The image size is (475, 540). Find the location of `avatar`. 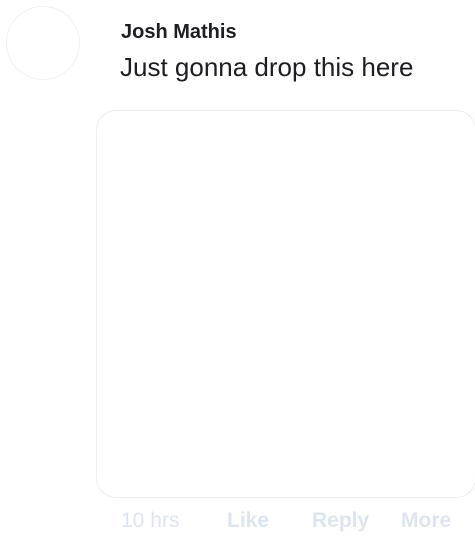

avatar is located at coordinates (43, 43).